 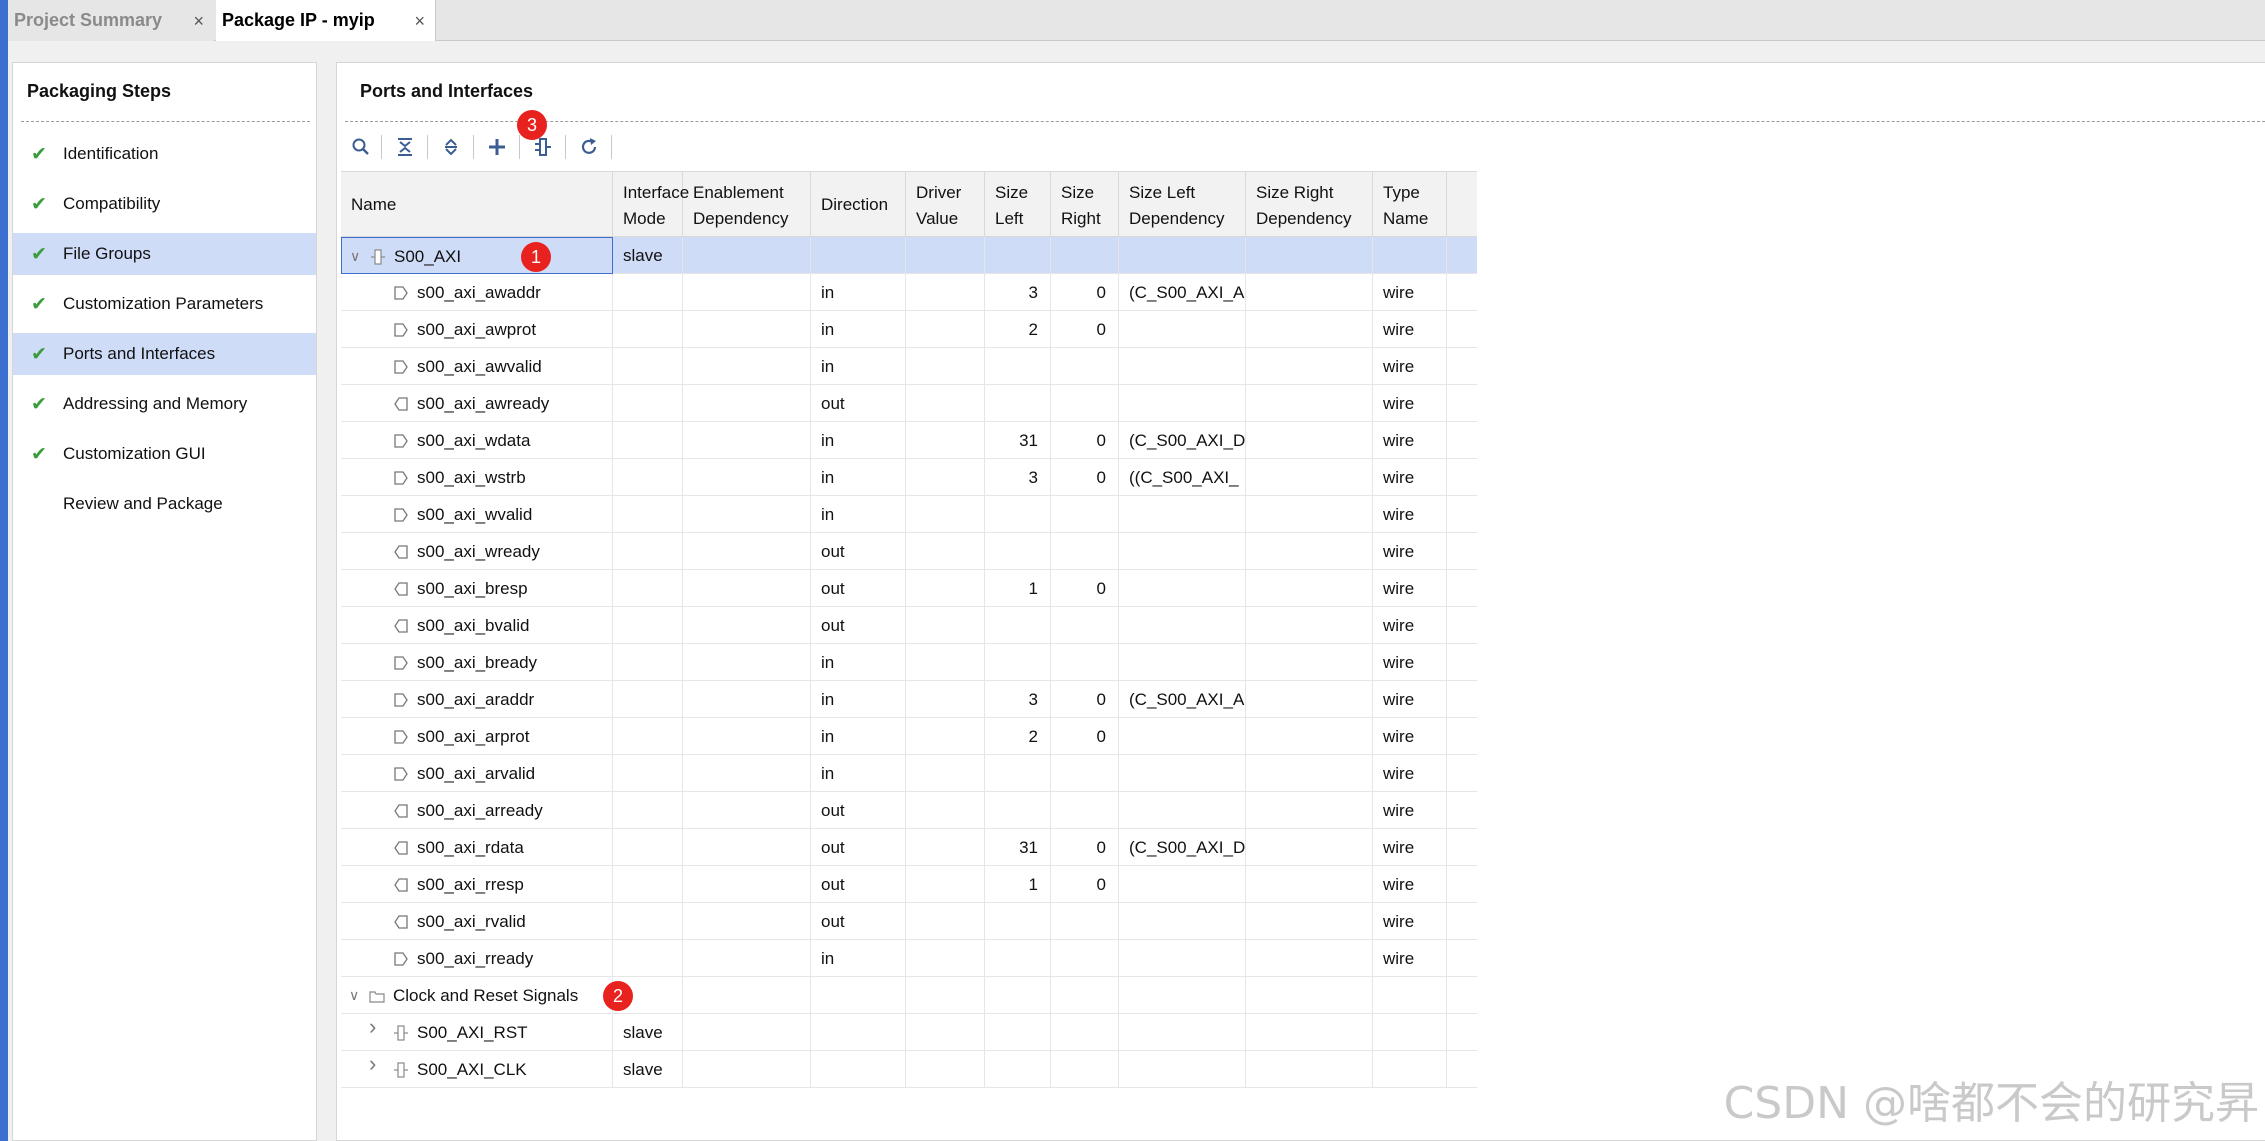 What do you see at coordinates (909, 403) in the screenshot?
I see `port-row: s00_axi_awready out wire` at bounding box center [909, 403].